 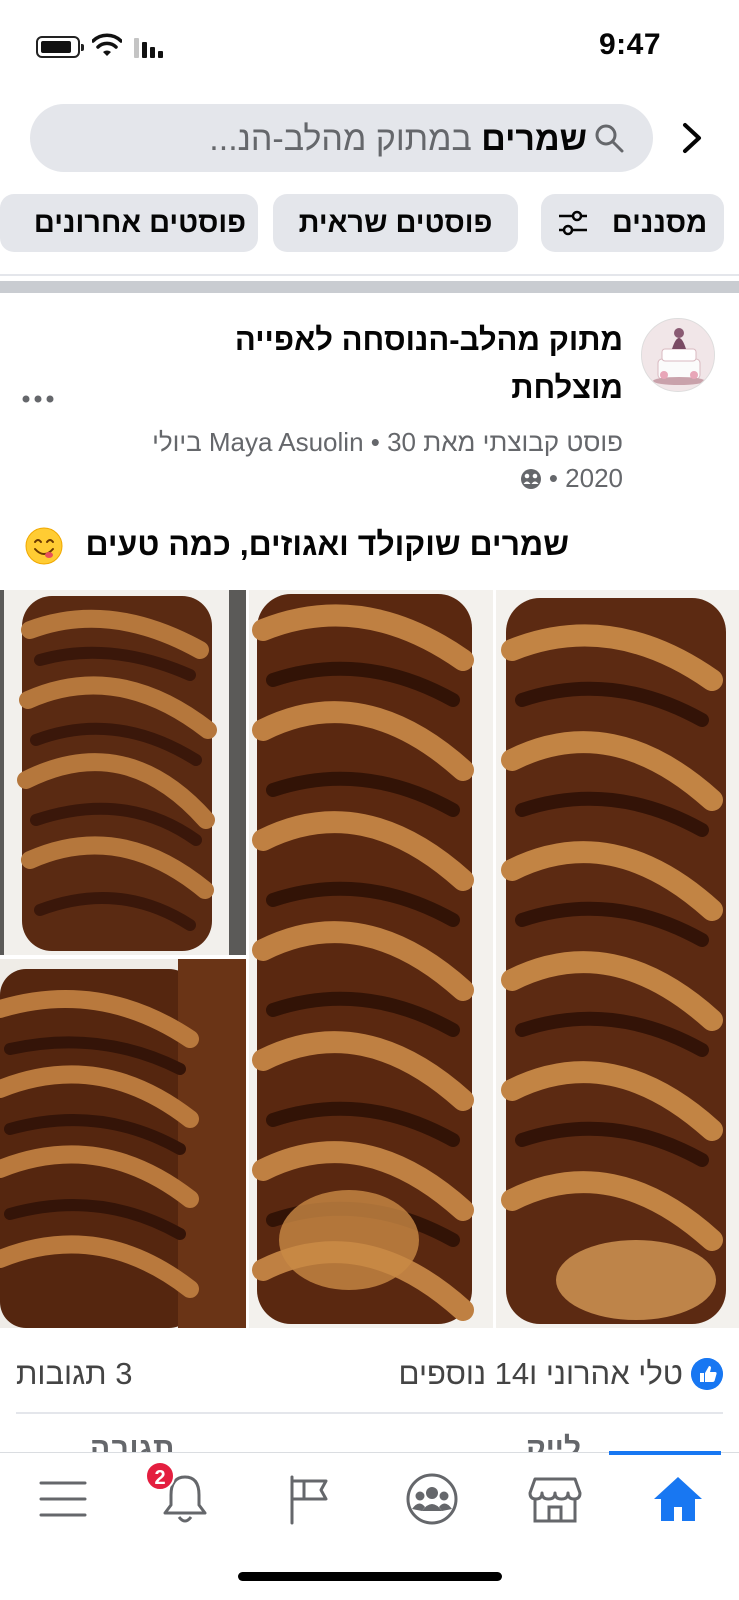 What do you see at coordinates (310, 1499) in the screenshot?
I see `flag-icon` at bounding box center [310, 1499].